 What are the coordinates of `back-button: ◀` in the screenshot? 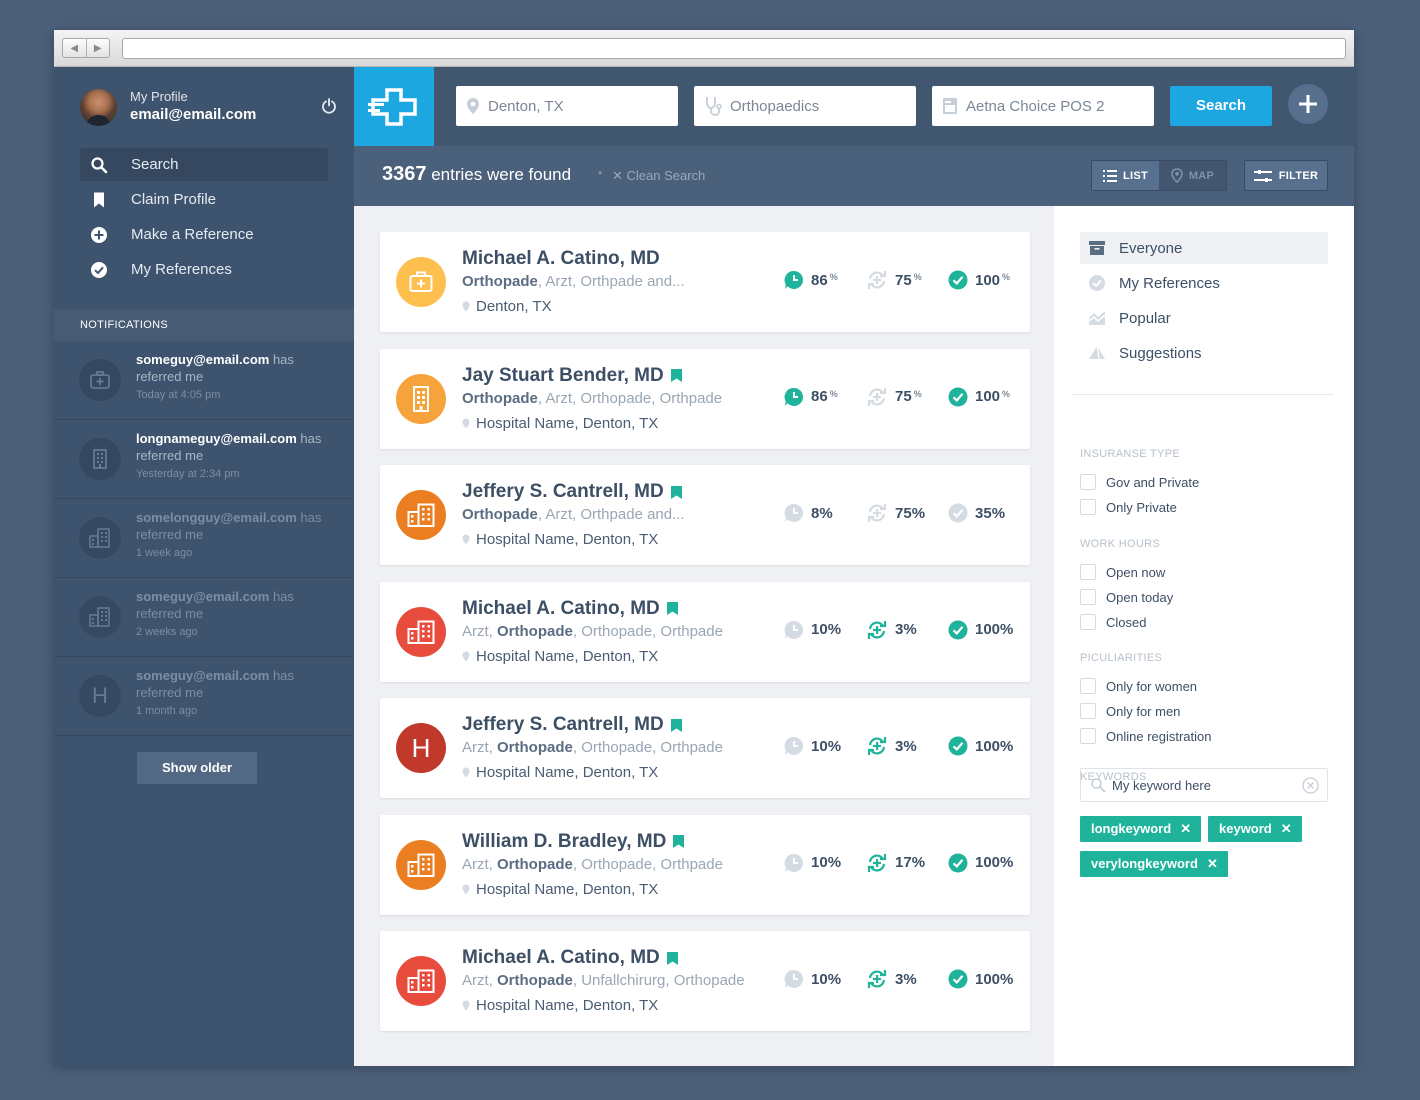 It's located at (75, 48).